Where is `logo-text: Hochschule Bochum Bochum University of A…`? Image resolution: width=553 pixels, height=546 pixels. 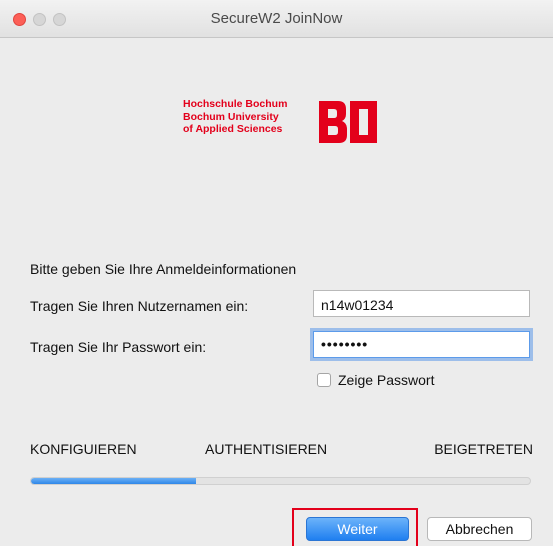 logo-text: Hochschule Bochum Bochum University of A… is located at coordinates (235, 117).